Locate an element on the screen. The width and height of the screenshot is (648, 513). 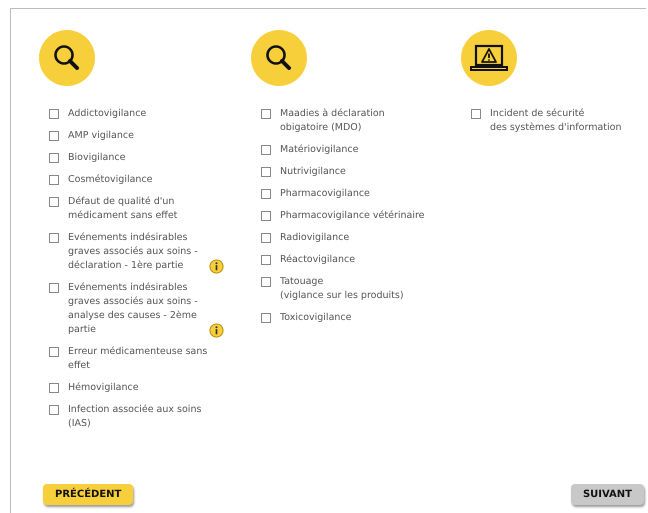
option-label: Réactovigilance is located at coordinates (318, 260).